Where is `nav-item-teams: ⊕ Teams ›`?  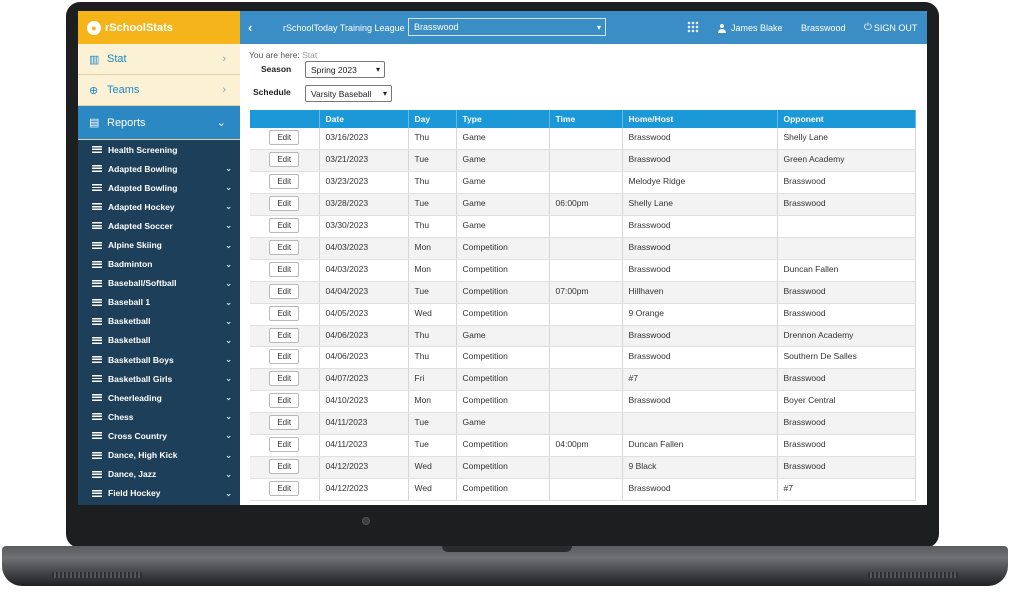
nav-item-teams: ⊕ Teams › is located at coordinates (159, 90).